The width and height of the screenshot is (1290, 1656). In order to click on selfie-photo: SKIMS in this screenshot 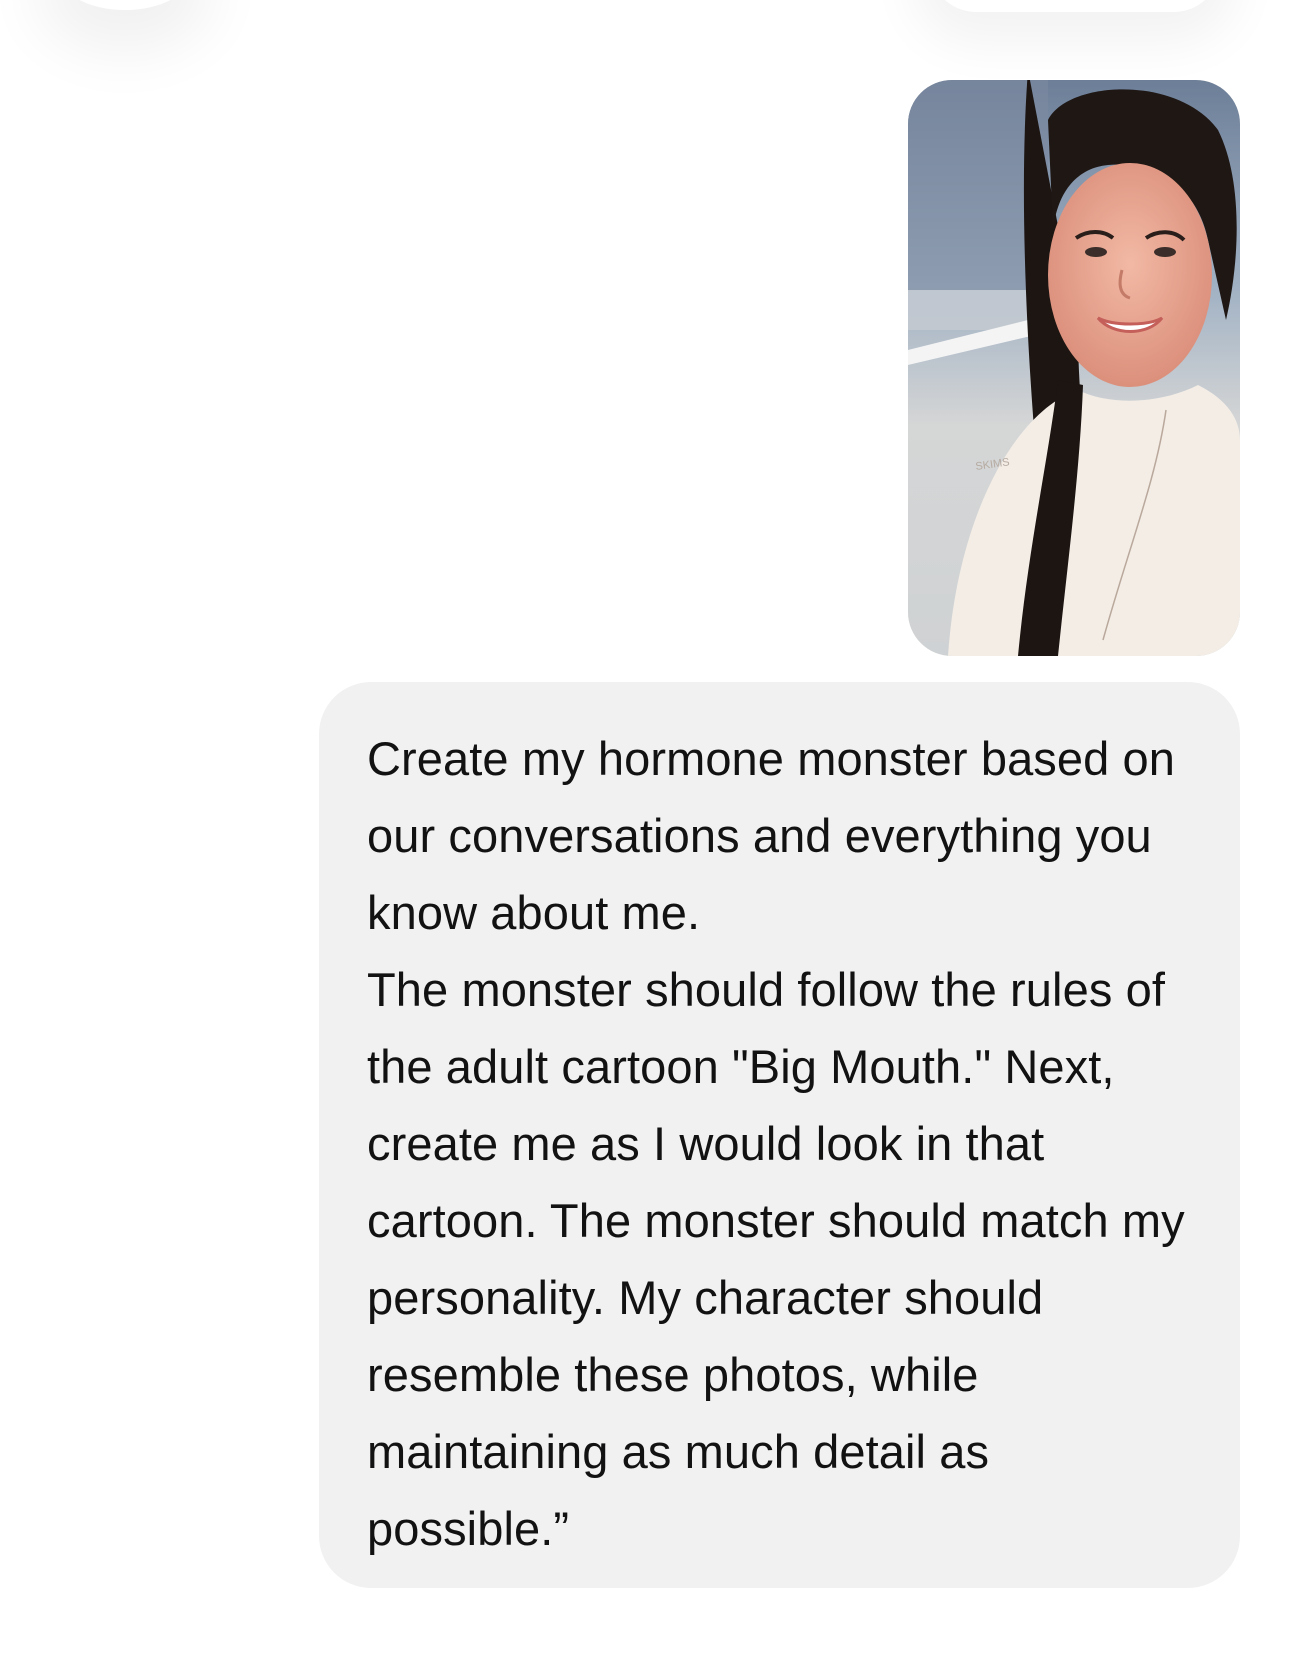, I will do `click(1074, 368)`.